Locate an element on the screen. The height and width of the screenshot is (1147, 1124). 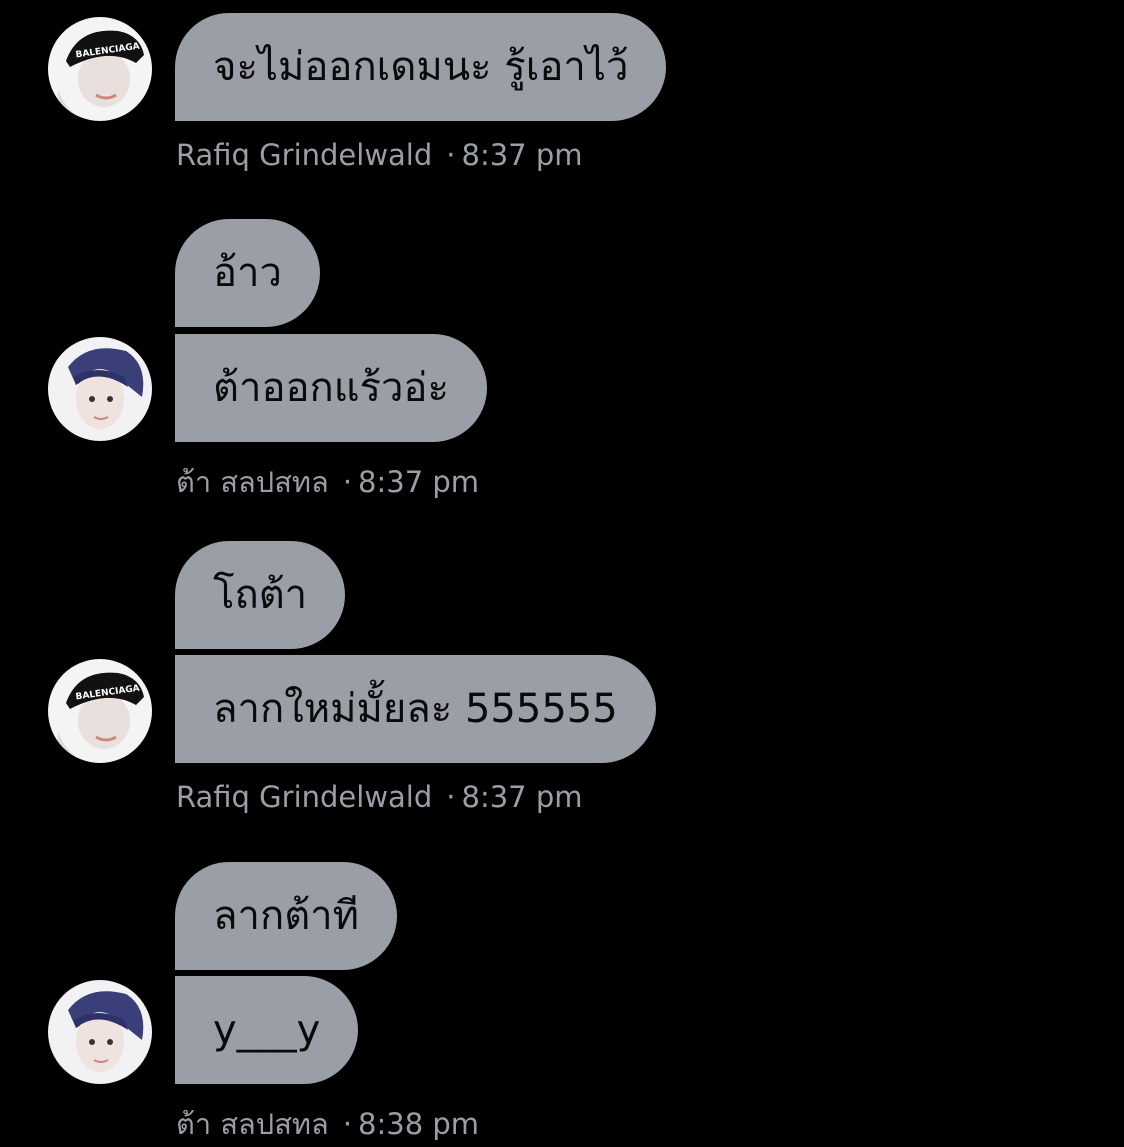
message-bubble: ลากต้าที is located at coordinates (286, 916).